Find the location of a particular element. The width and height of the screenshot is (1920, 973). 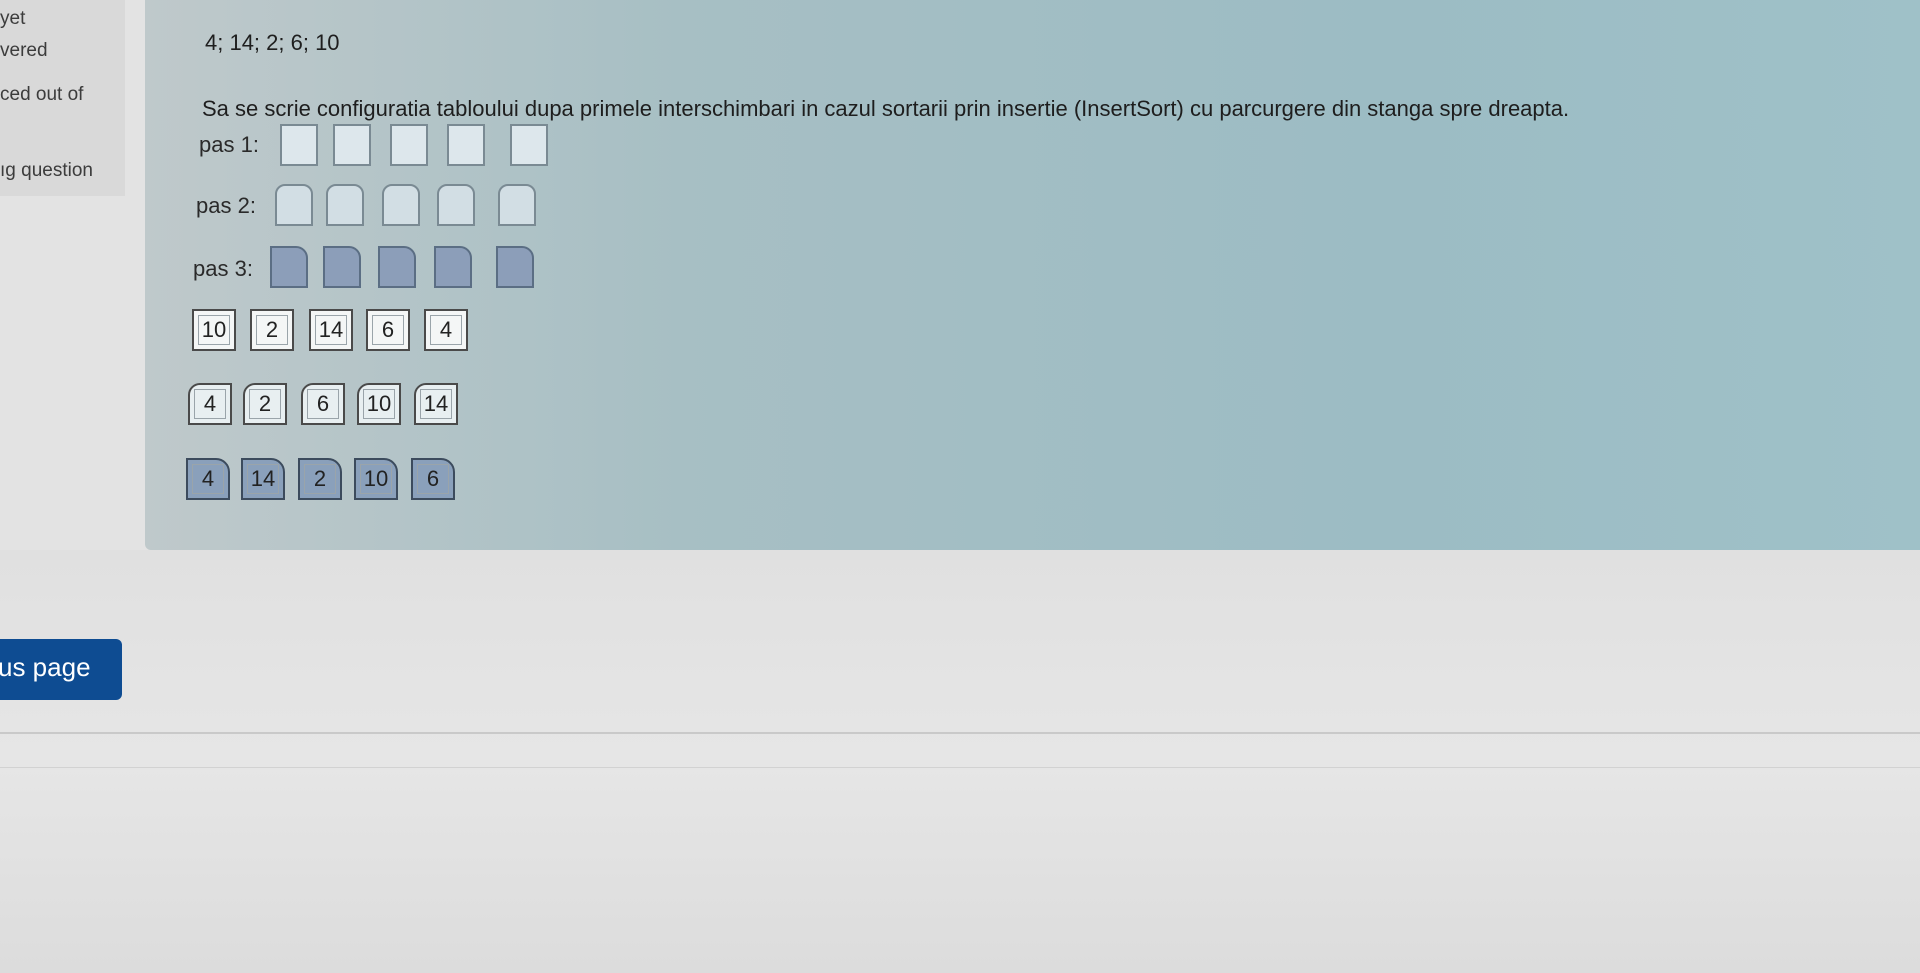

question-sequence: 4; 14; 2; 6; 10 is located at coordinates (272, 42).